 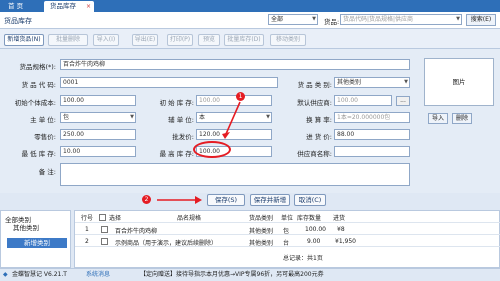 What do you see at coordinates (169, 82) in the screenshot?
I see `code-input: 0001` at bounding box center [169, 82].